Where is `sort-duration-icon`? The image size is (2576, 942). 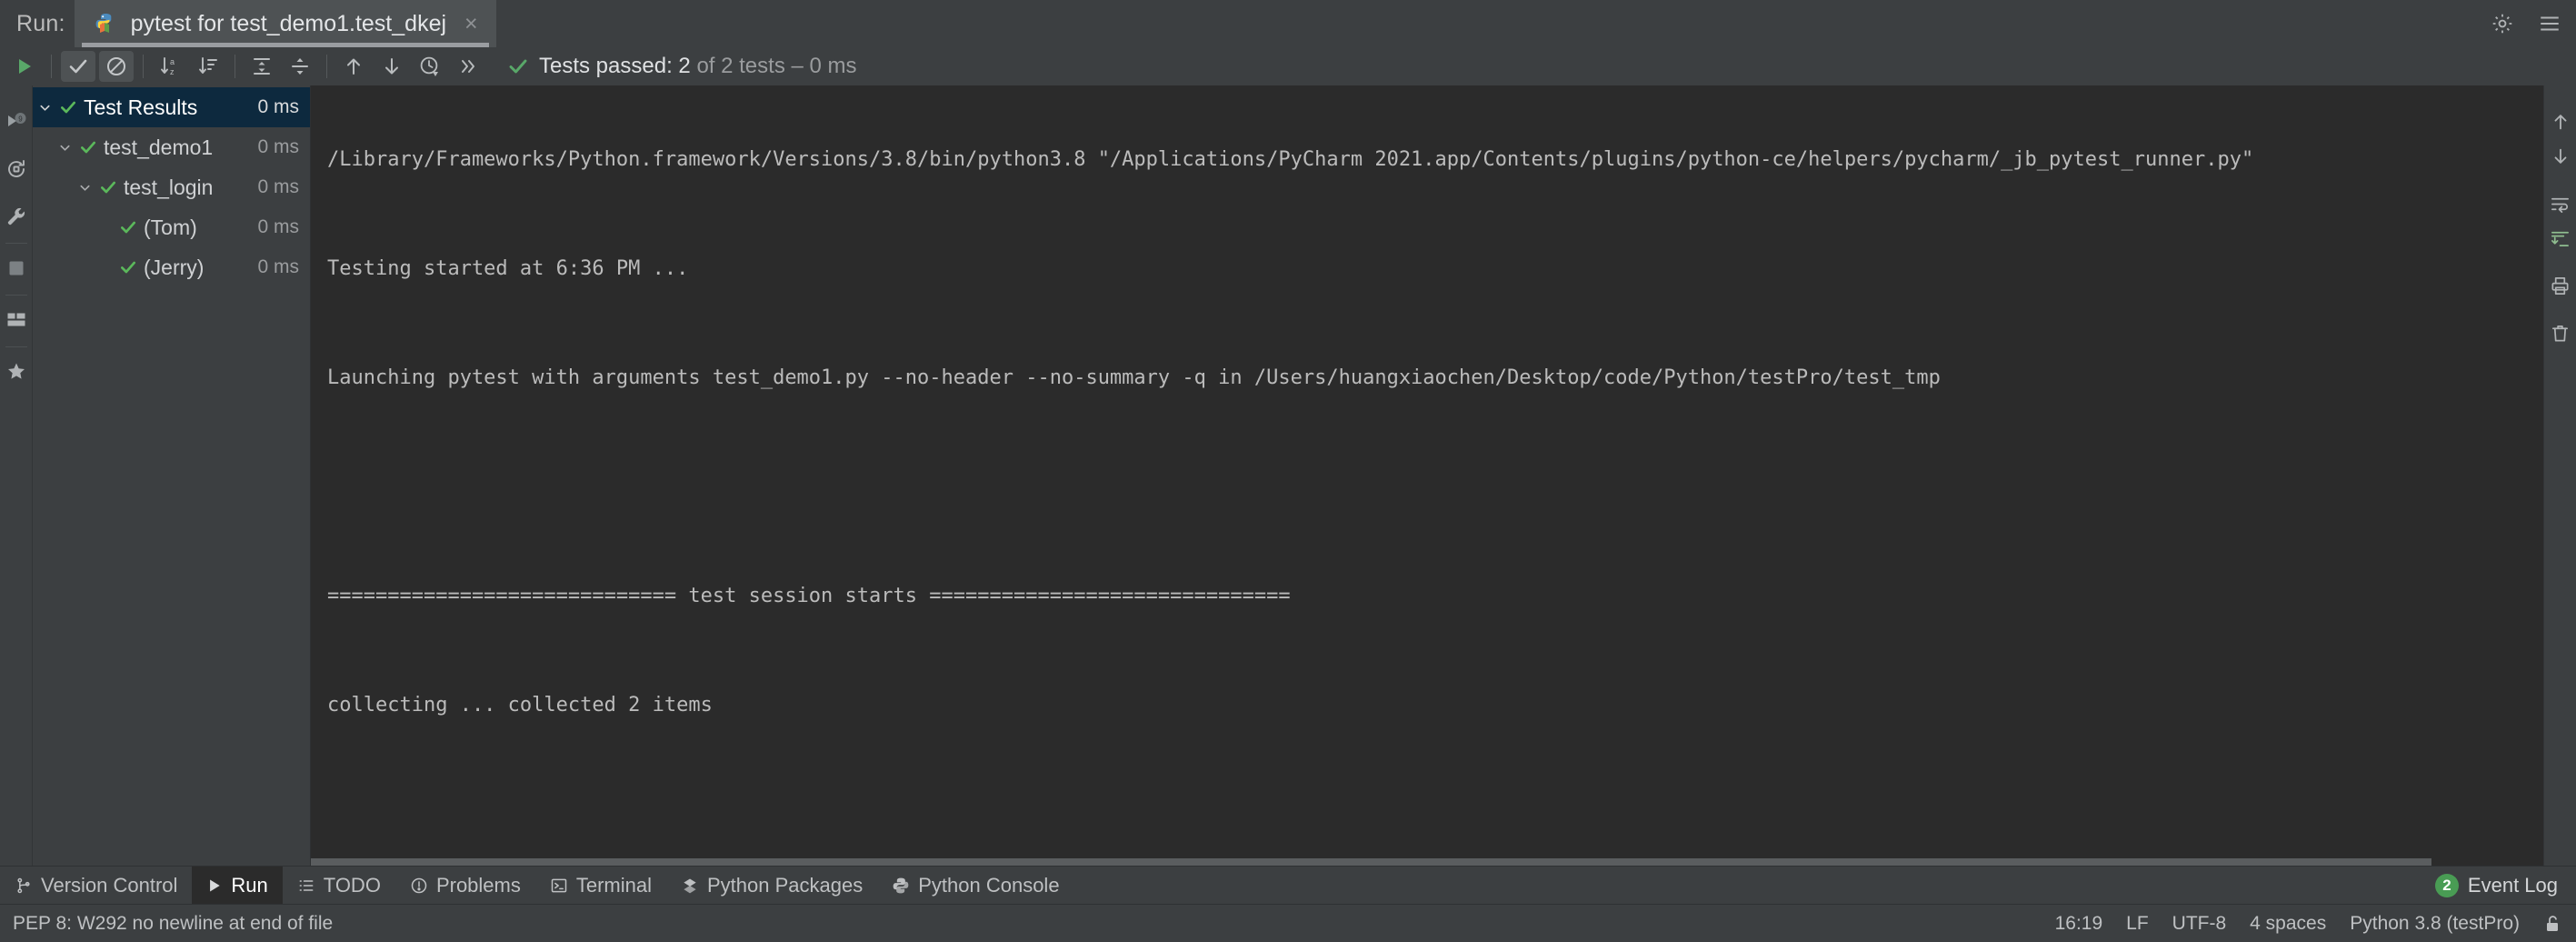 sort-duration-icon is located at coordinates (208, 66).